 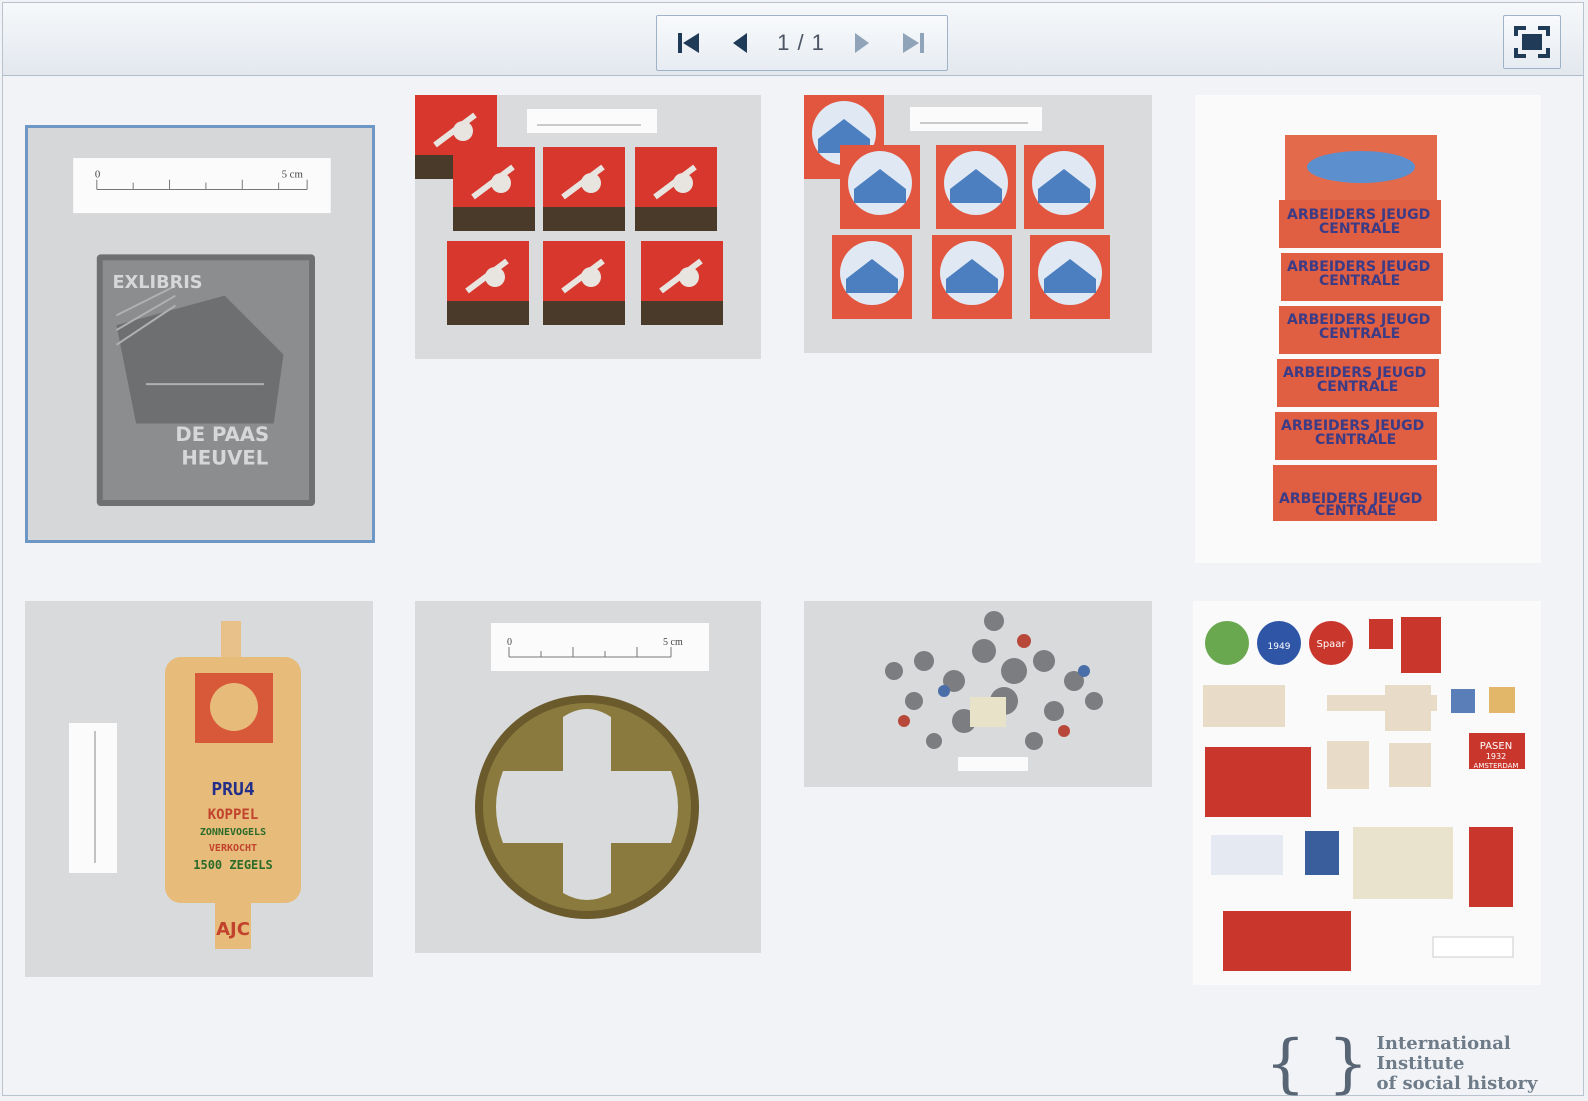 What do you see at coordinates (1359, 281) in the screenshot?
I see `matchbox-label-d: CENTRALE` at bounding box center [1359, 281].